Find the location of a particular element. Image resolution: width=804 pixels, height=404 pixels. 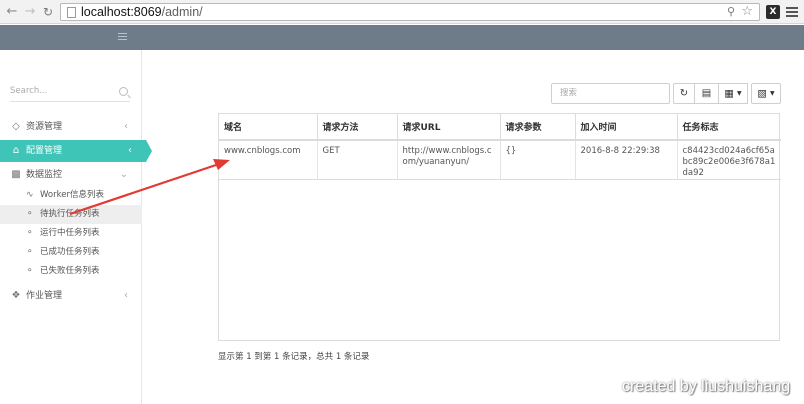

toggle-view-button: ▤ is located at coordinates (706, 93).